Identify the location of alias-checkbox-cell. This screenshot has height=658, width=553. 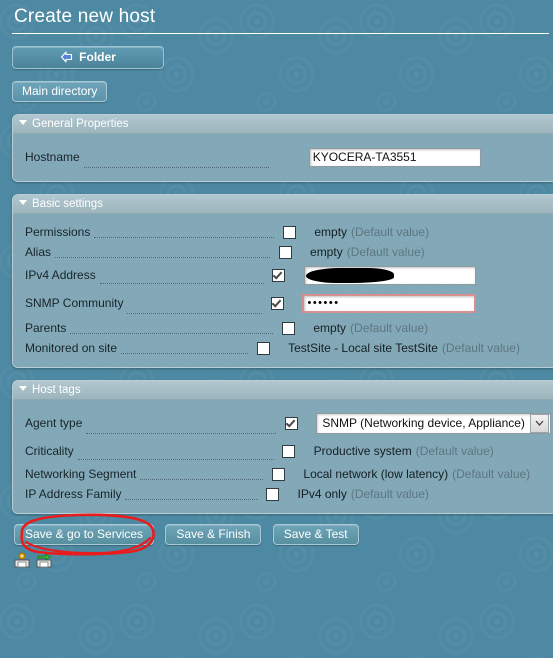
(285, 252).